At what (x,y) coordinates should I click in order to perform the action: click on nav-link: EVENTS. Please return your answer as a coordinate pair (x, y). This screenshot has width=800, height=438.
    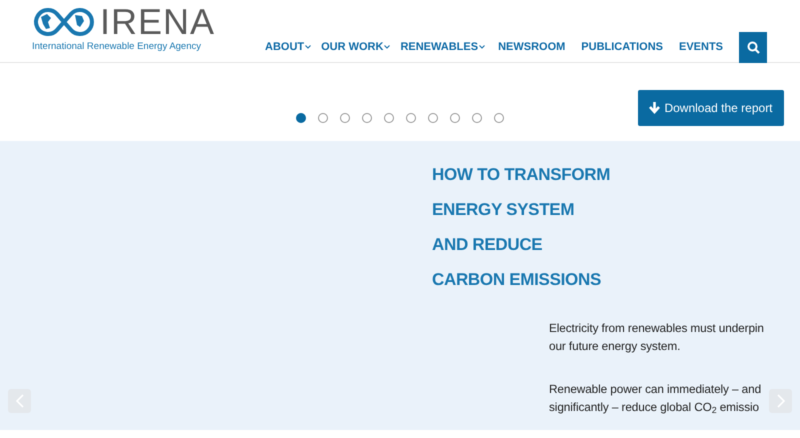
    Looking at the image, I should click on (700, 47).